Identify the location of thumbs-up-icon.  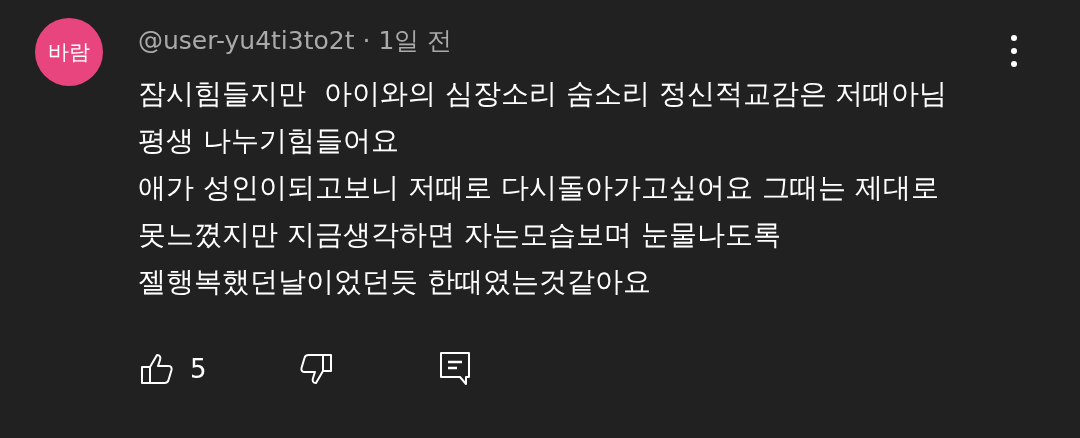
(157, 369).